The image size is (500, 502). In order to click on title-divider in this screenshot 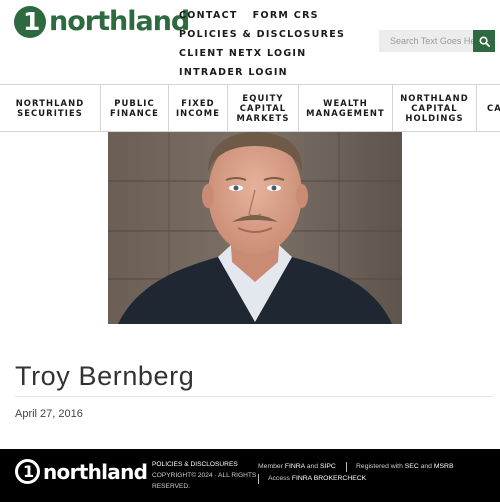, I will do `click(254, 396)`.